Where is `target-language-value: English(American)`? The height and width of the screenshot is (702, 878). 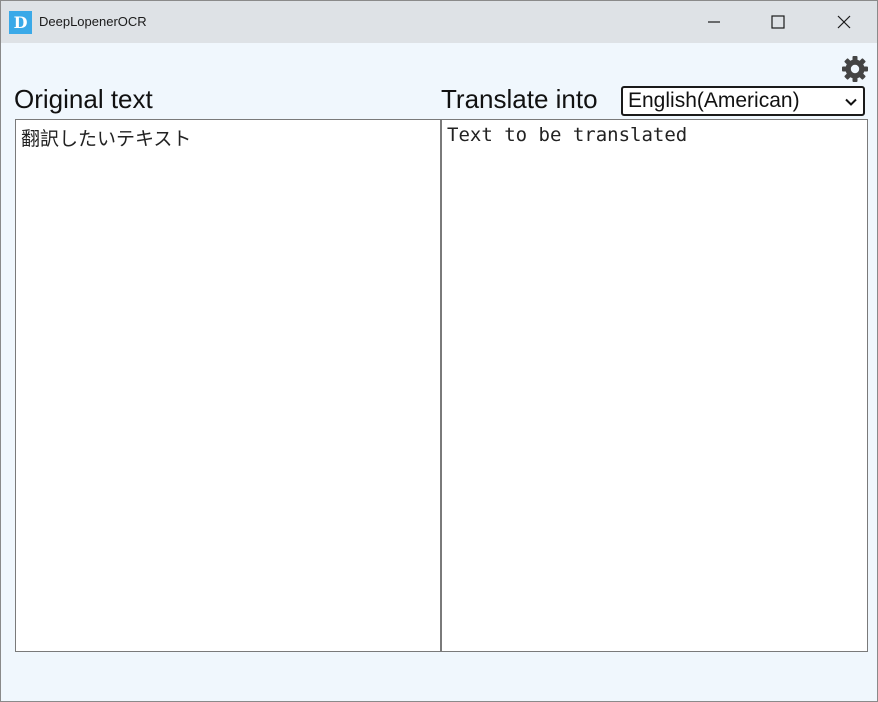
target-language-value: English(American) is located at coordinates (714, 100).